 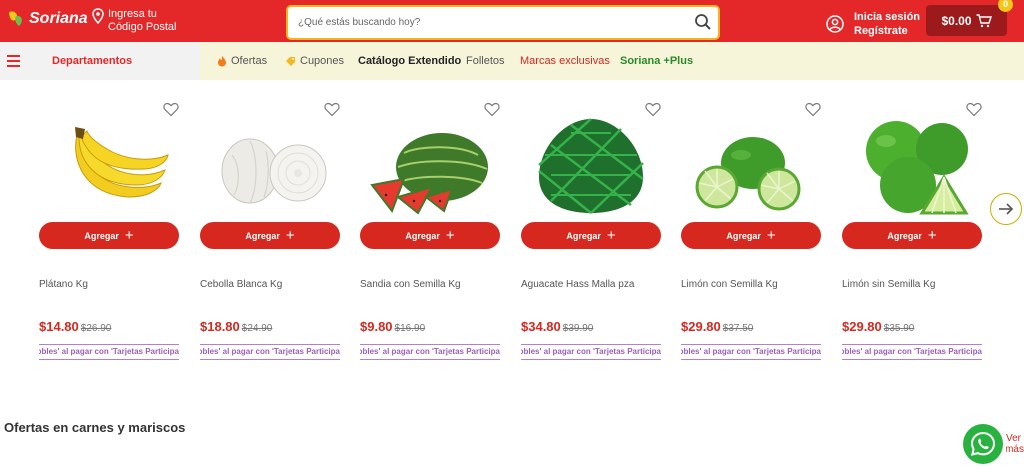 I want to click on product-name: Limón sin Semilla Kg, so click(x=888, y=284).